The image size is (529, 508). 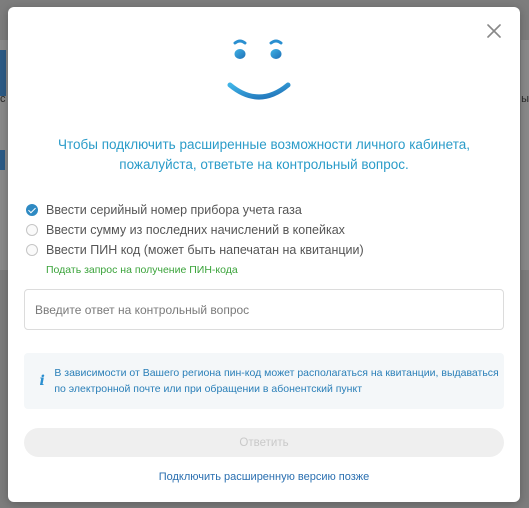 I want to click on answer-input, so click(x=264, y=309).